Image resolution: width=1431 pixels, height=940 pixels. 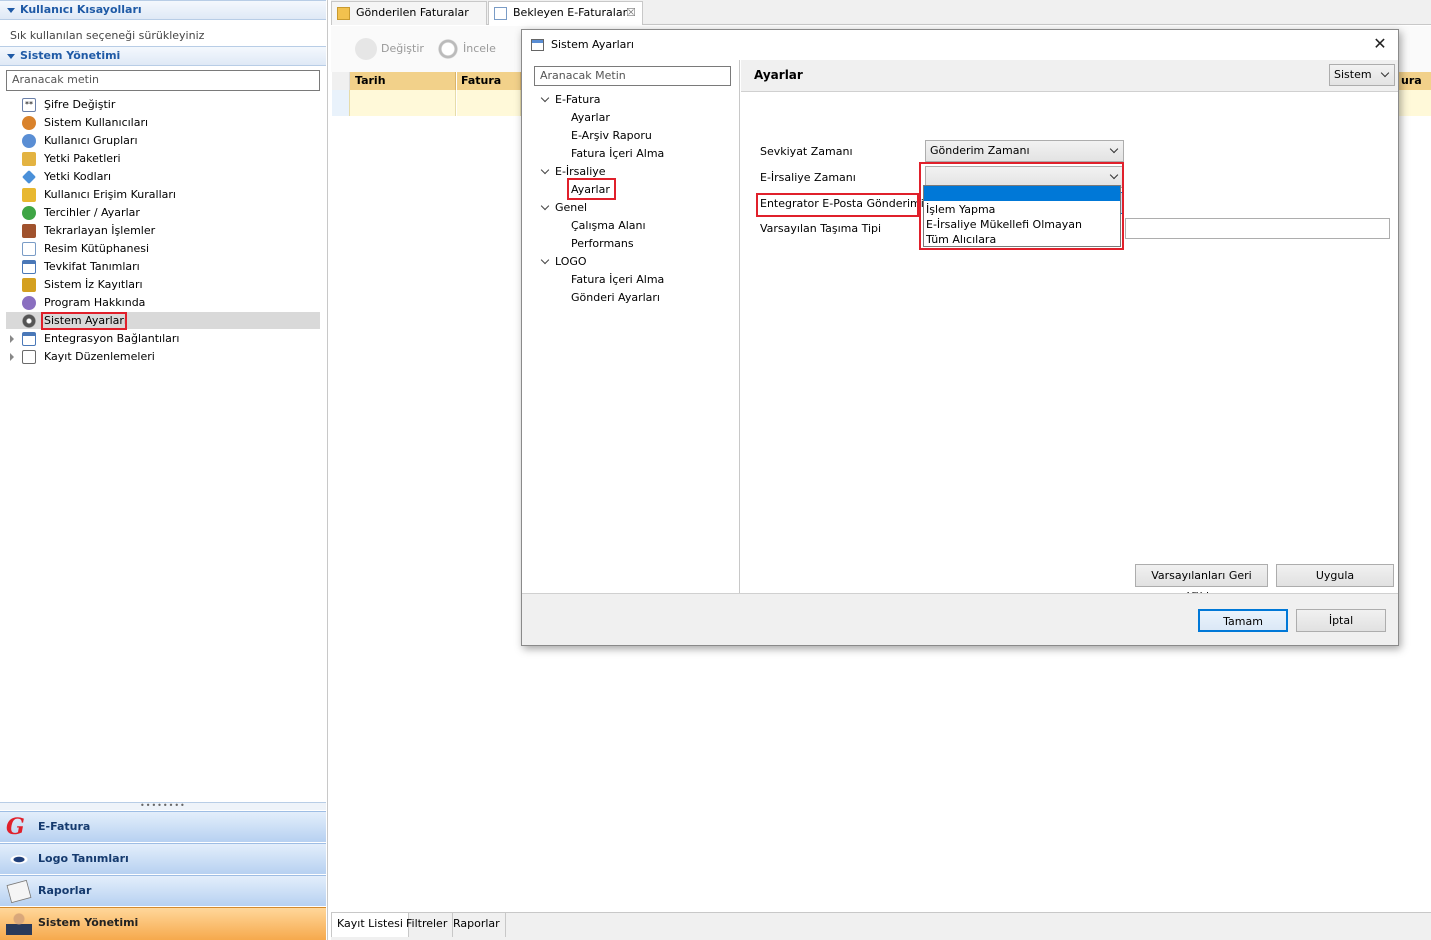 What do you see at coordinates (403, 81) in the screenshot?
I see `column-header-tarih: Tarih` at bounding box center [403, 81].